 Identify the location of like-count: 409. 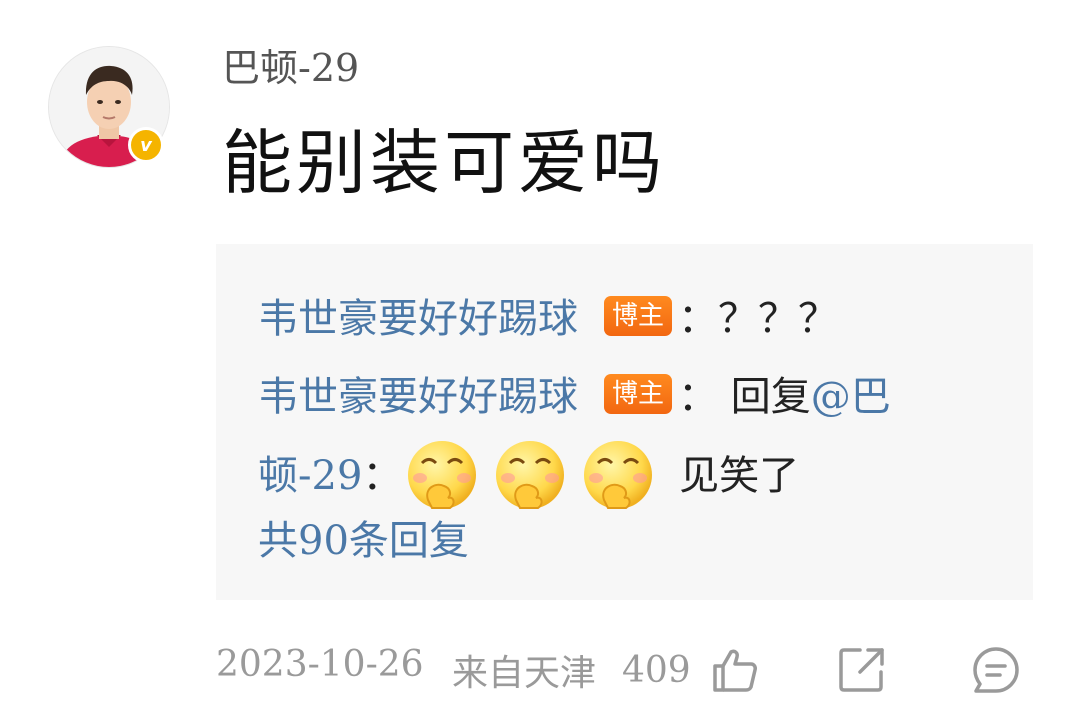
(656, 670).